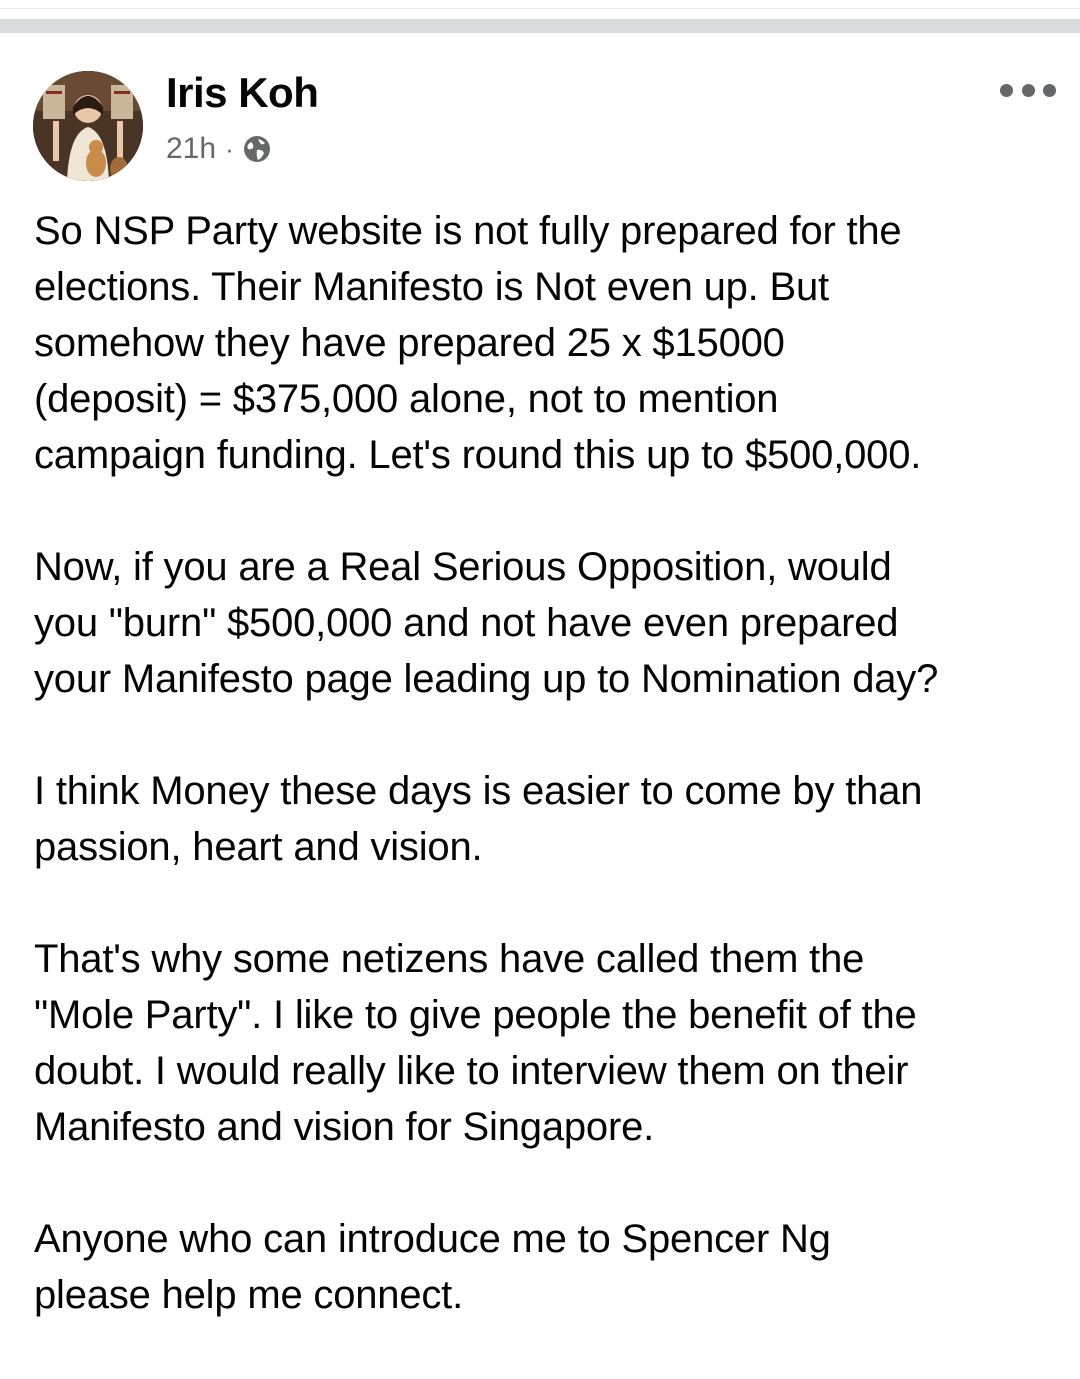 This screenshot has width=1080, height=1379. I want to click on feed-divider, so click(540, 26).